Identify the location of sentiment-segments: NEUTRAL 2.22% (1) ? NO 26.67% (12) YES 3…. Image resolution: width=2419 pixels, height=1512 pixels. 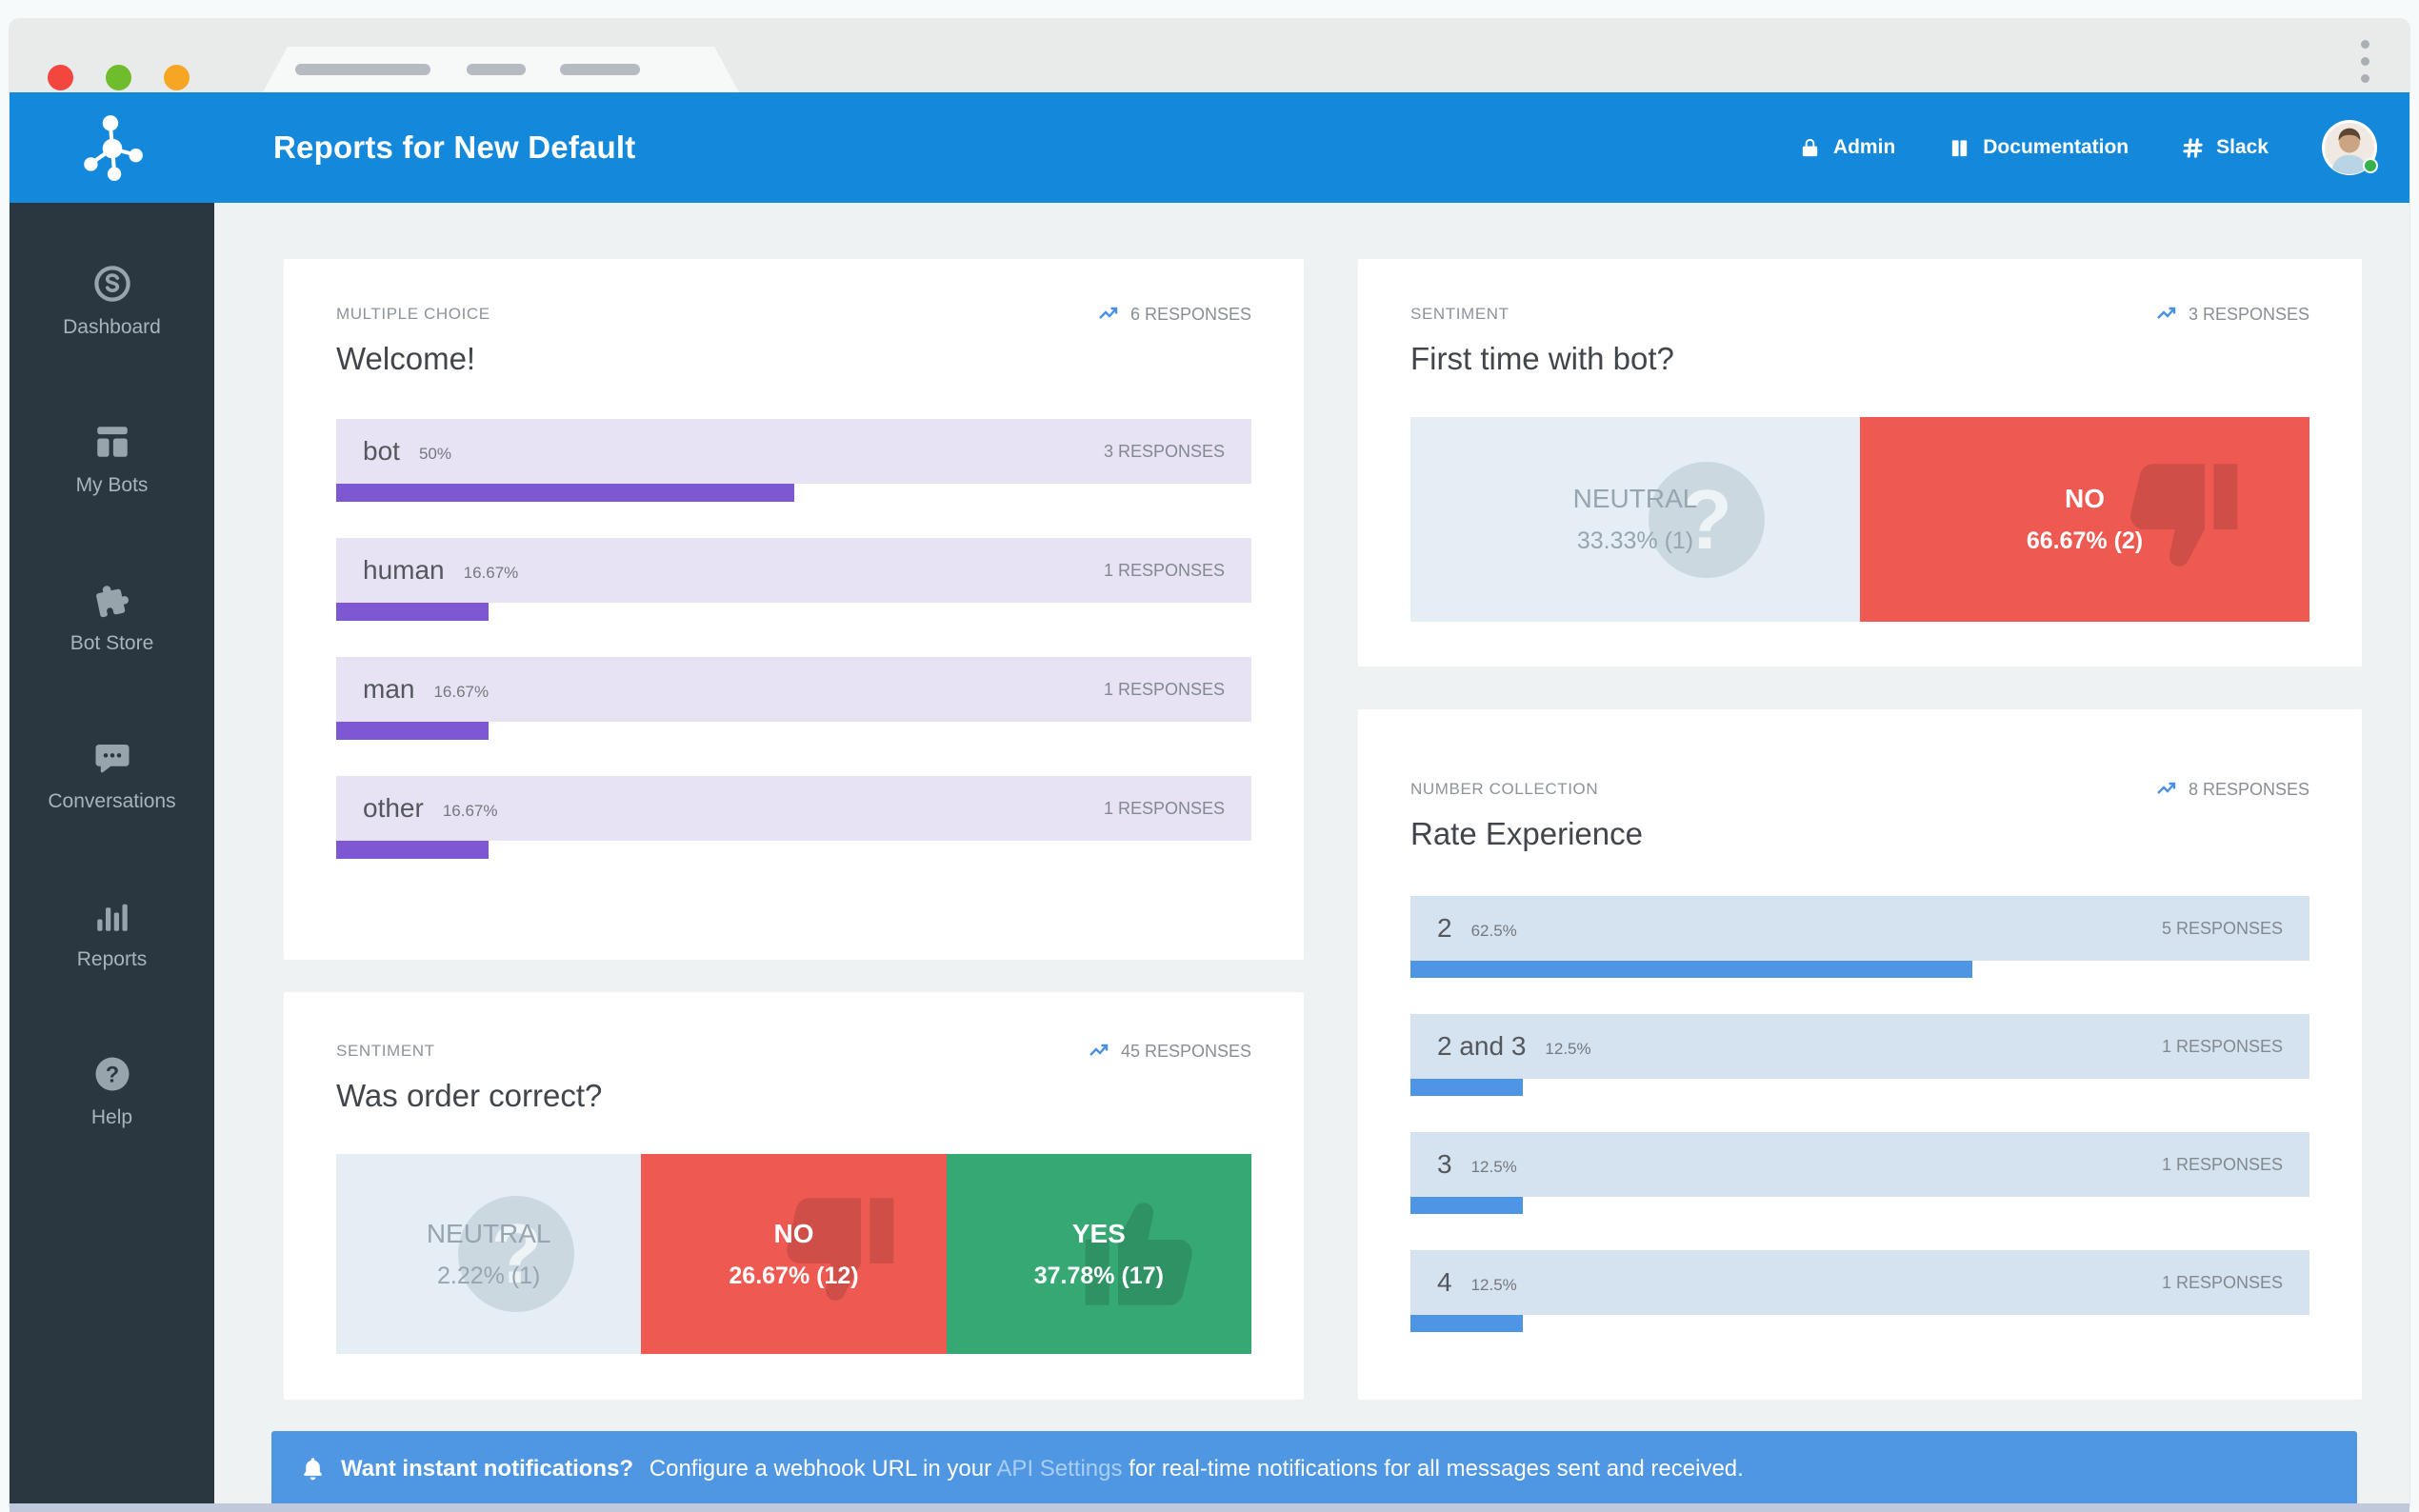
(793, 1254).